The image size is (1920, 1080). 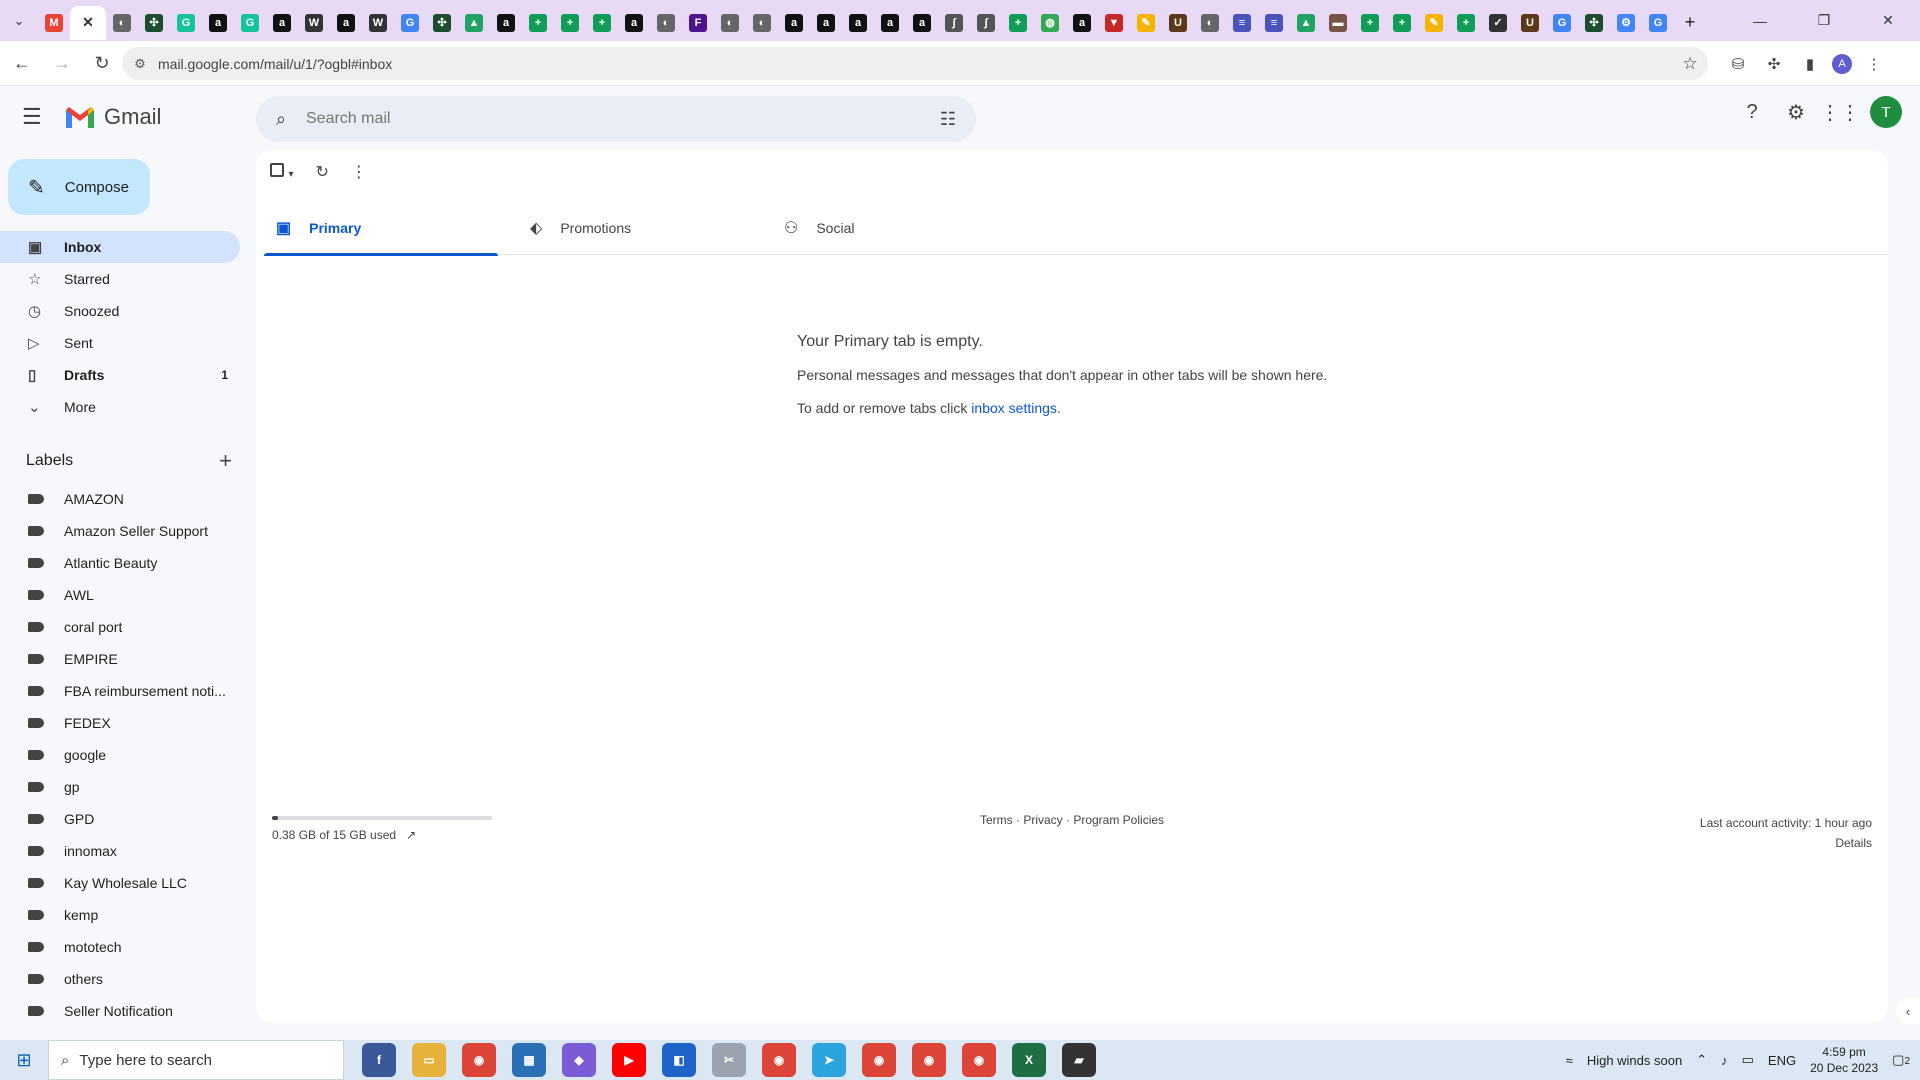 What do you see at coordinates (120, 947) in the screenshot?
I see `label-item: mototech` at bounding box center [120, 947].